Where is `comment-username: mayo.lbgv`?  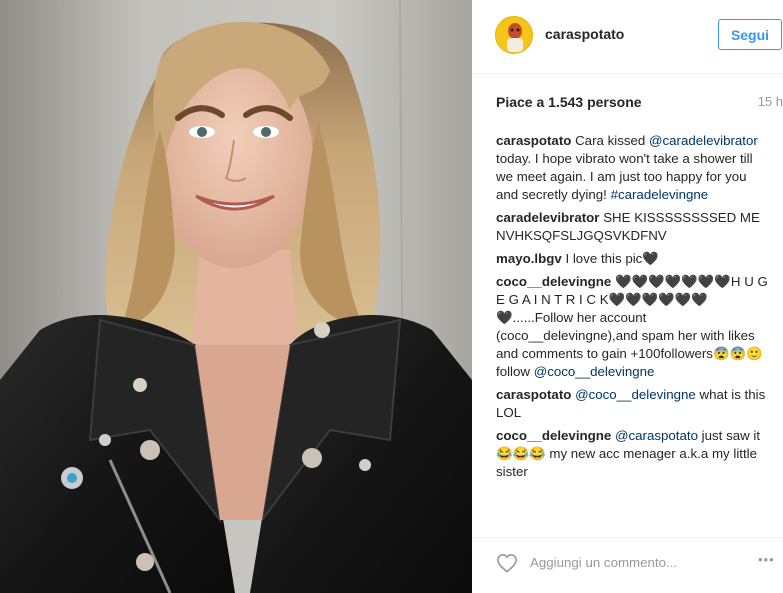
comment-username: mayo.lbgv is located at coordinates (529, 258).